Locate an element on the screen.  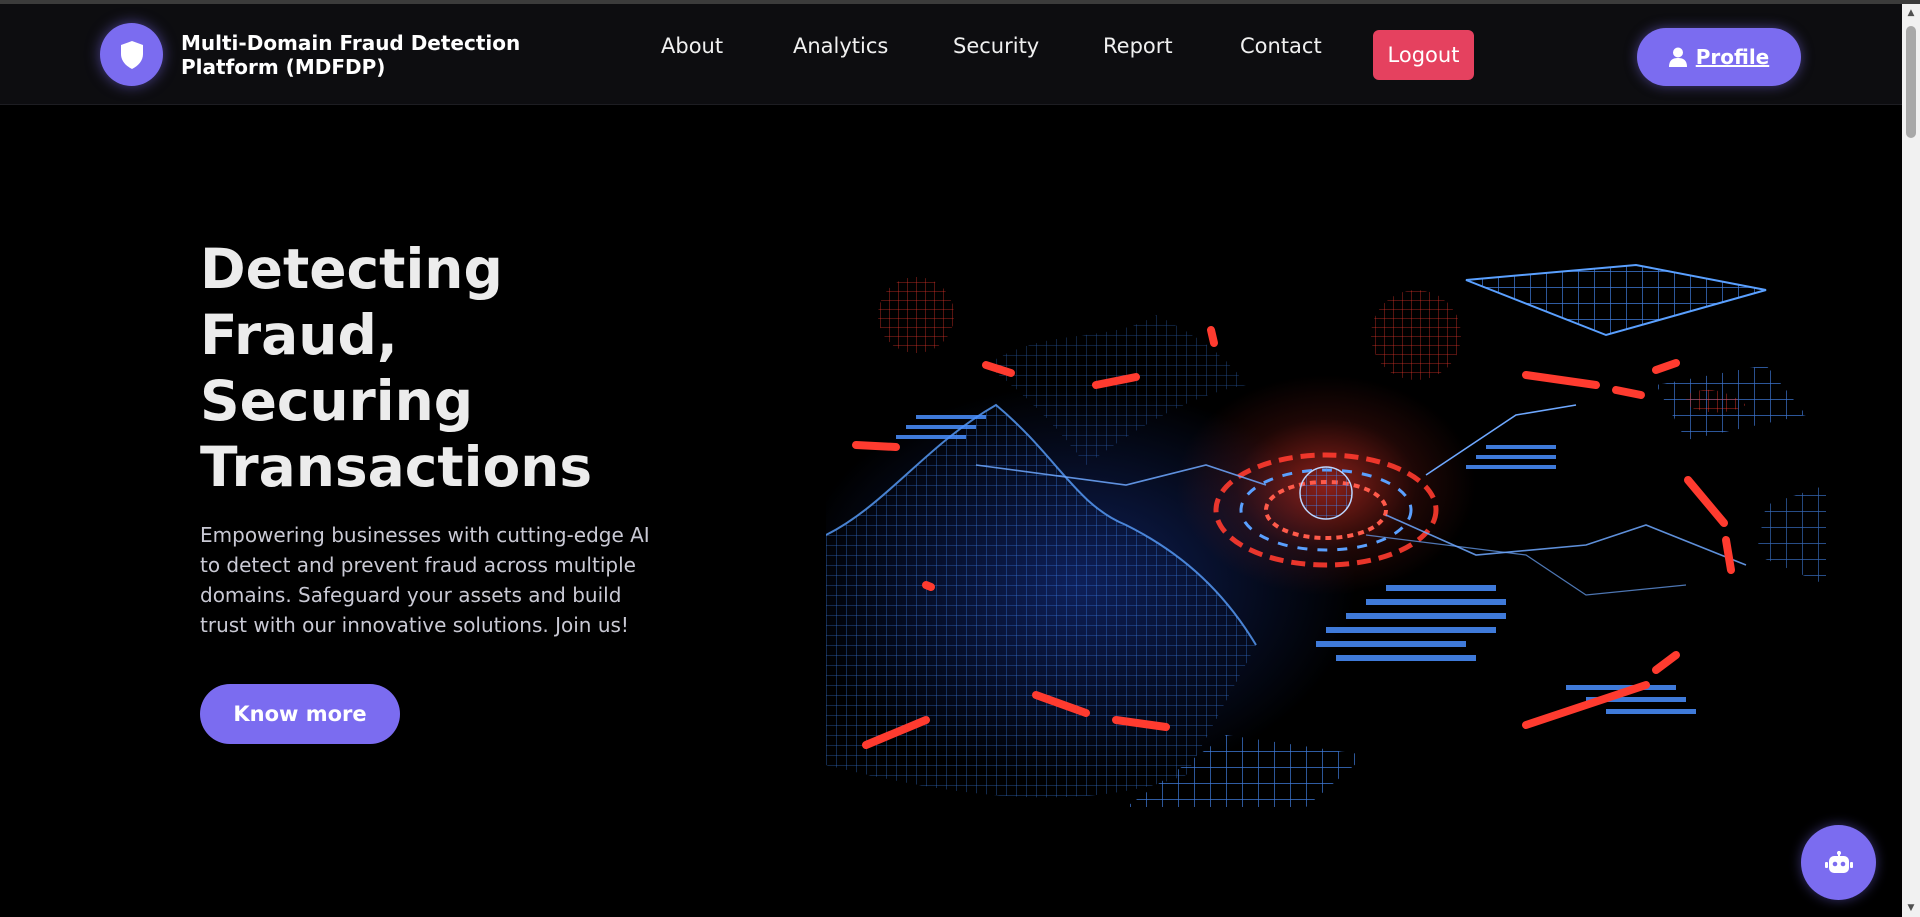
brand-name-line1: Multi-Domain Fraud Detection is located at coordinates (351, 43).